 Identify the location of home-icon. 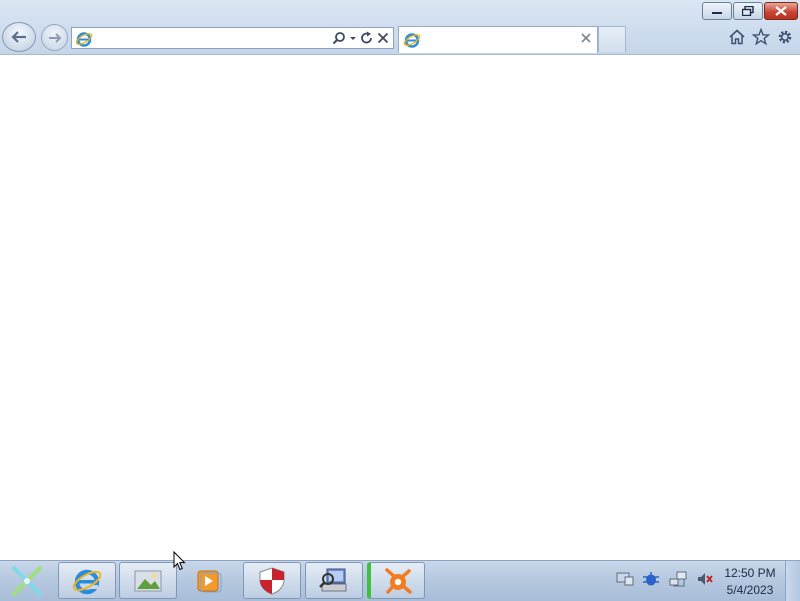
(737, 37).